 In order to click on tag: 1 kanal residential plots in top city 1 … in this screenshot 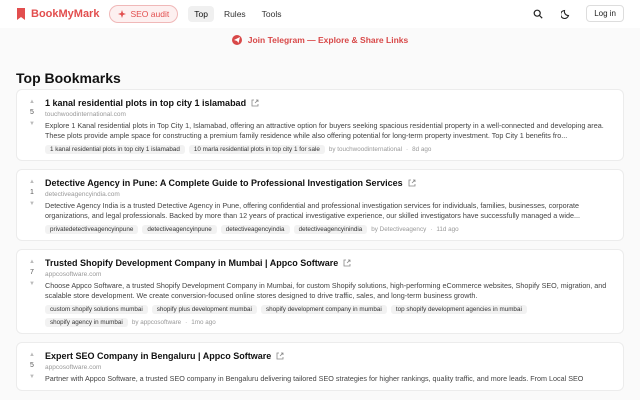, I will do `click(115, 149)`.